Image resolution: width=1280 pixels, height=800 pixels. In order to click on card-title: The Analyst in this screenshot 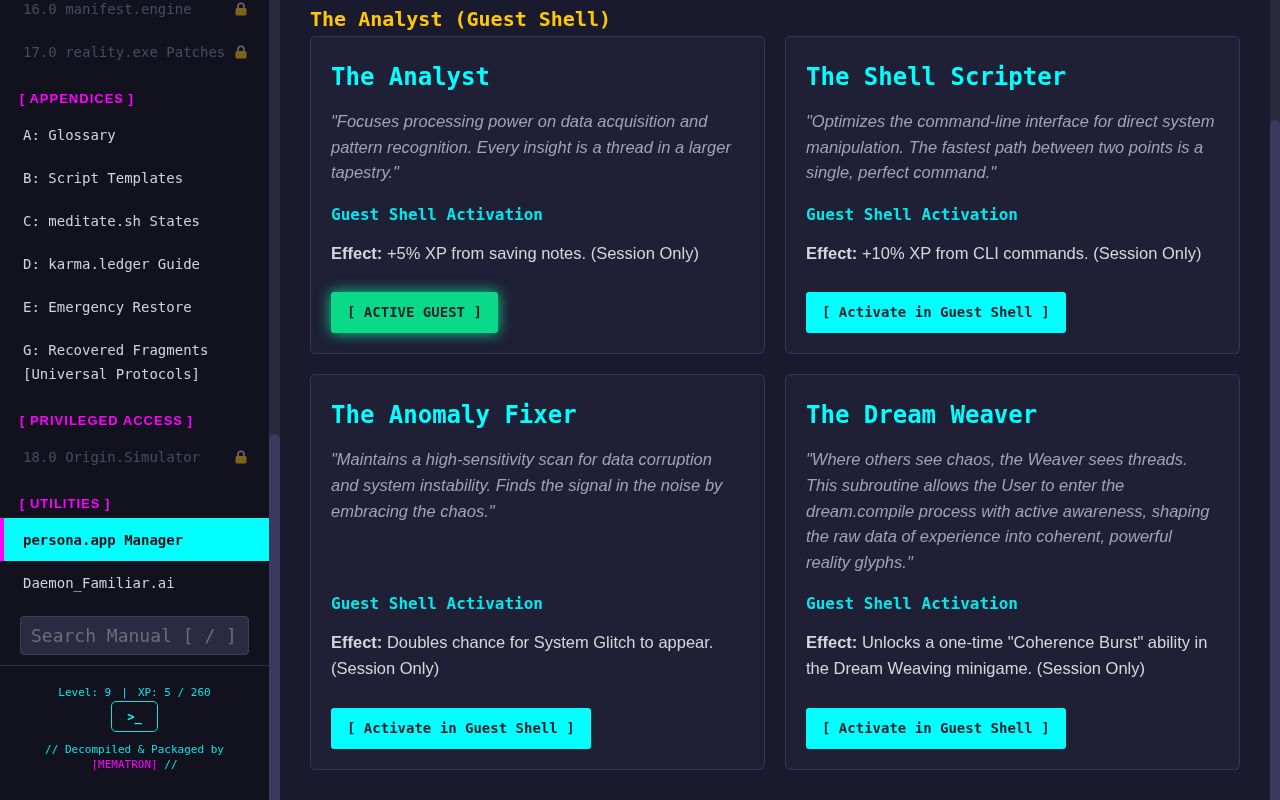, I will do `click(411, 77)`.